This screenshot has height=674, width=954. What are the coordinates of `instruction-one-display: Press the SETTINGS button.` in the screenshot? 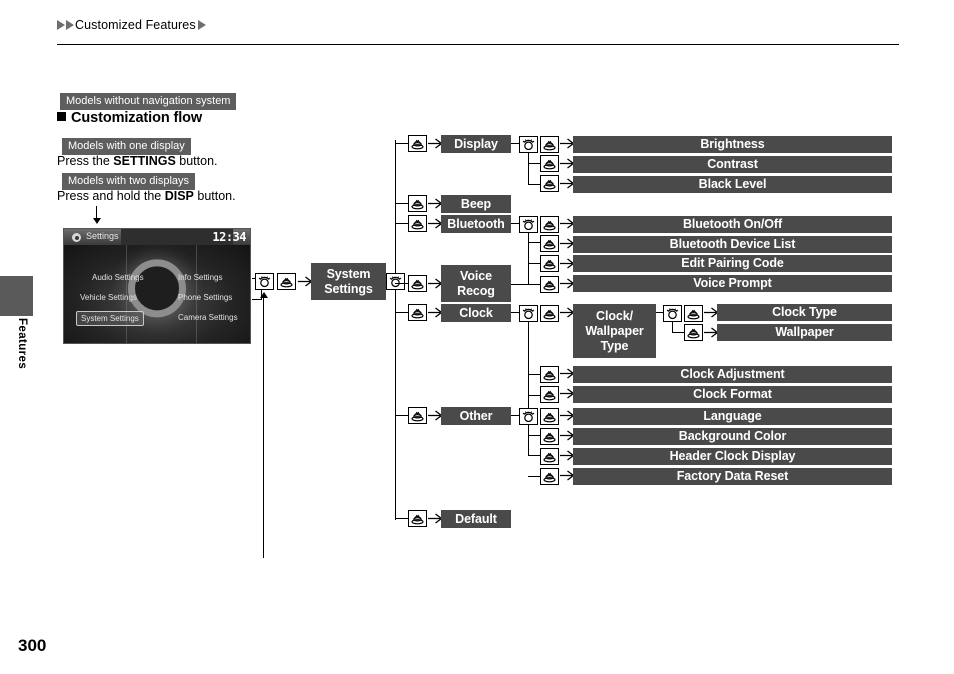 It's located at (137, 161).